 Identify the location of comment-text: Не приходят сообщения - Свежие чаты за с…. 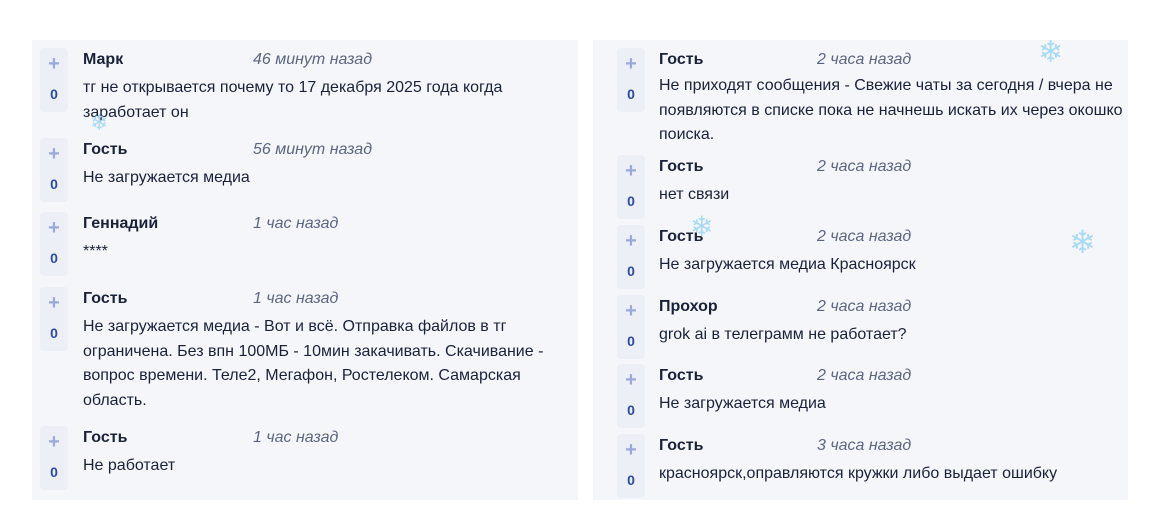
(891, 110).